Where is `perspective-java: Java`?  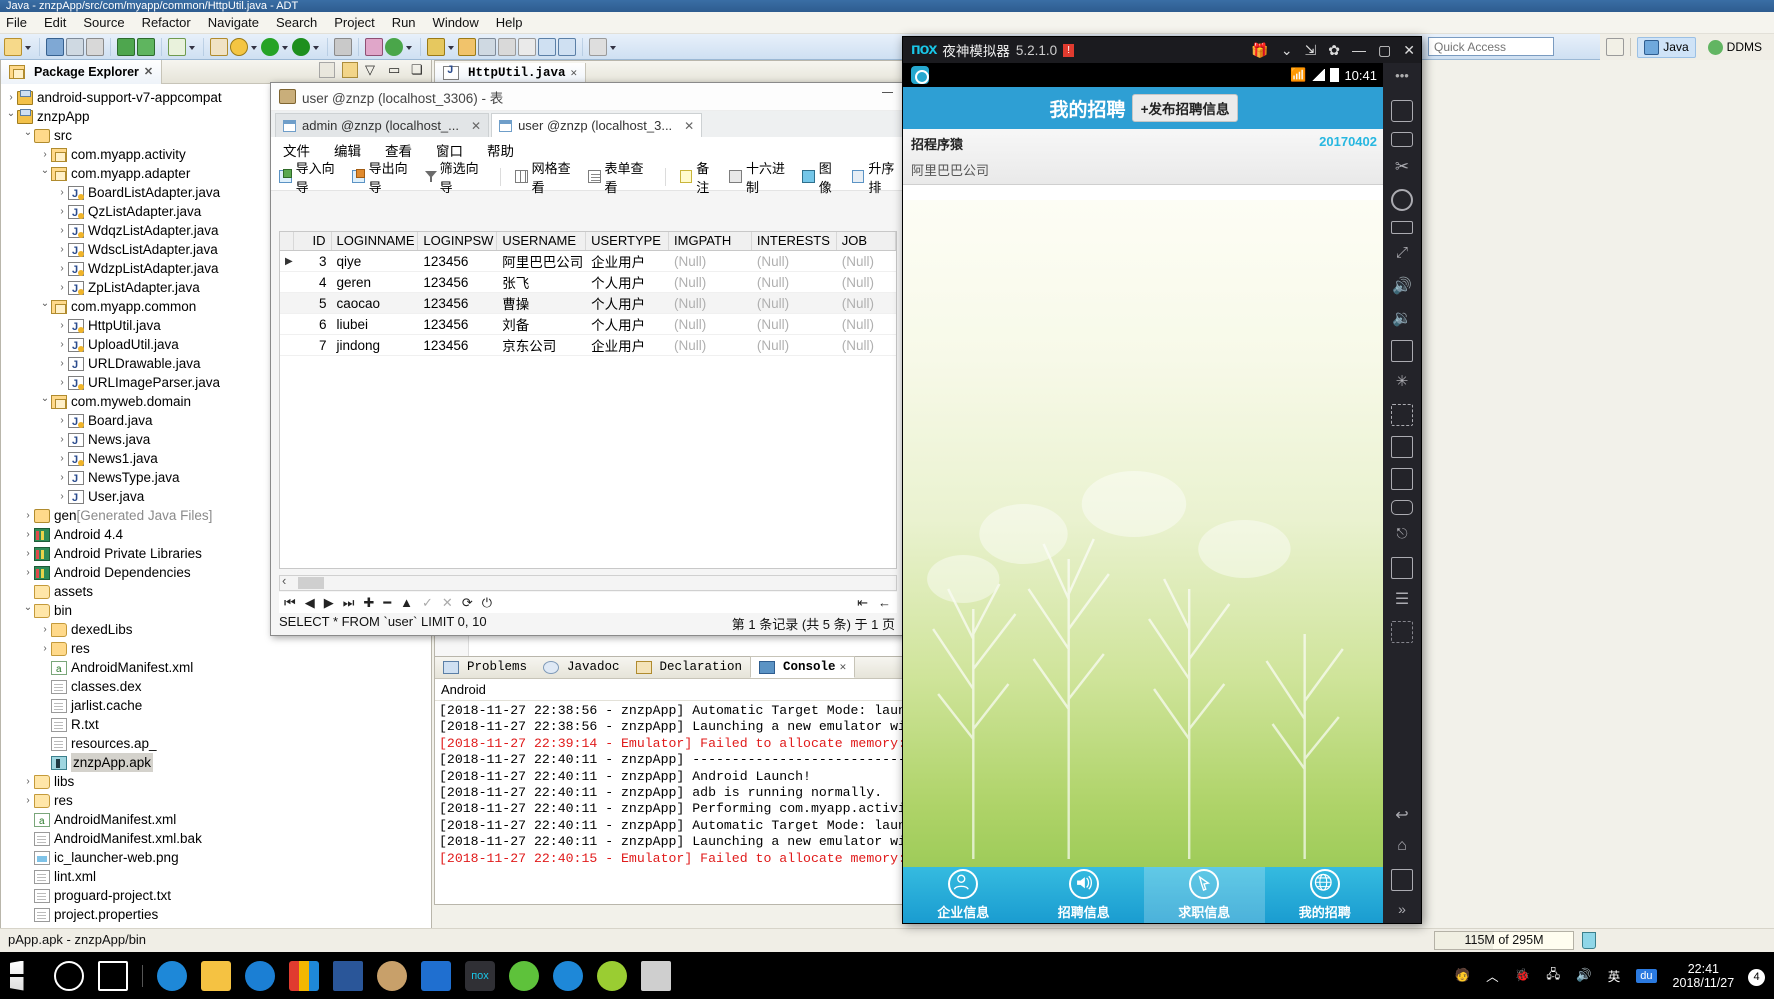 perspective-java: Java is located at coordinates (1666, 47).